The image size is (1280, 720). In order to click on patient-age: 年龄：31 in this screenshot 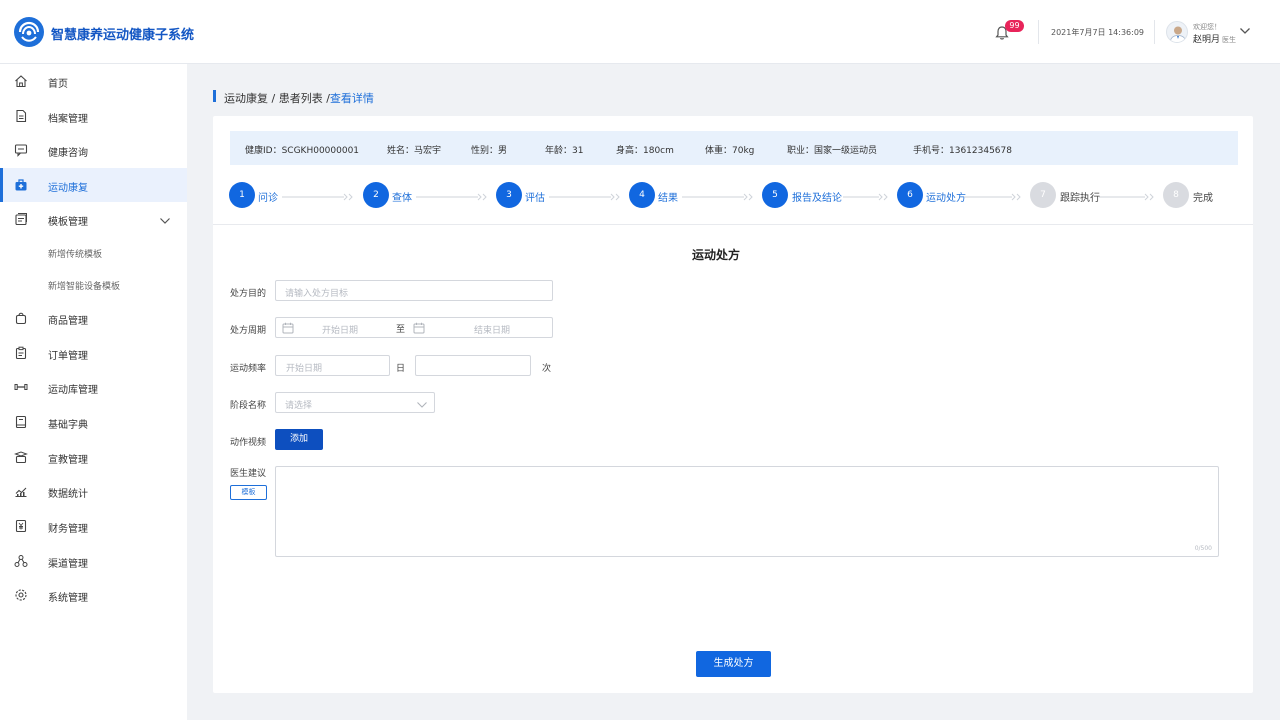, I will do `click(564, 151)`.